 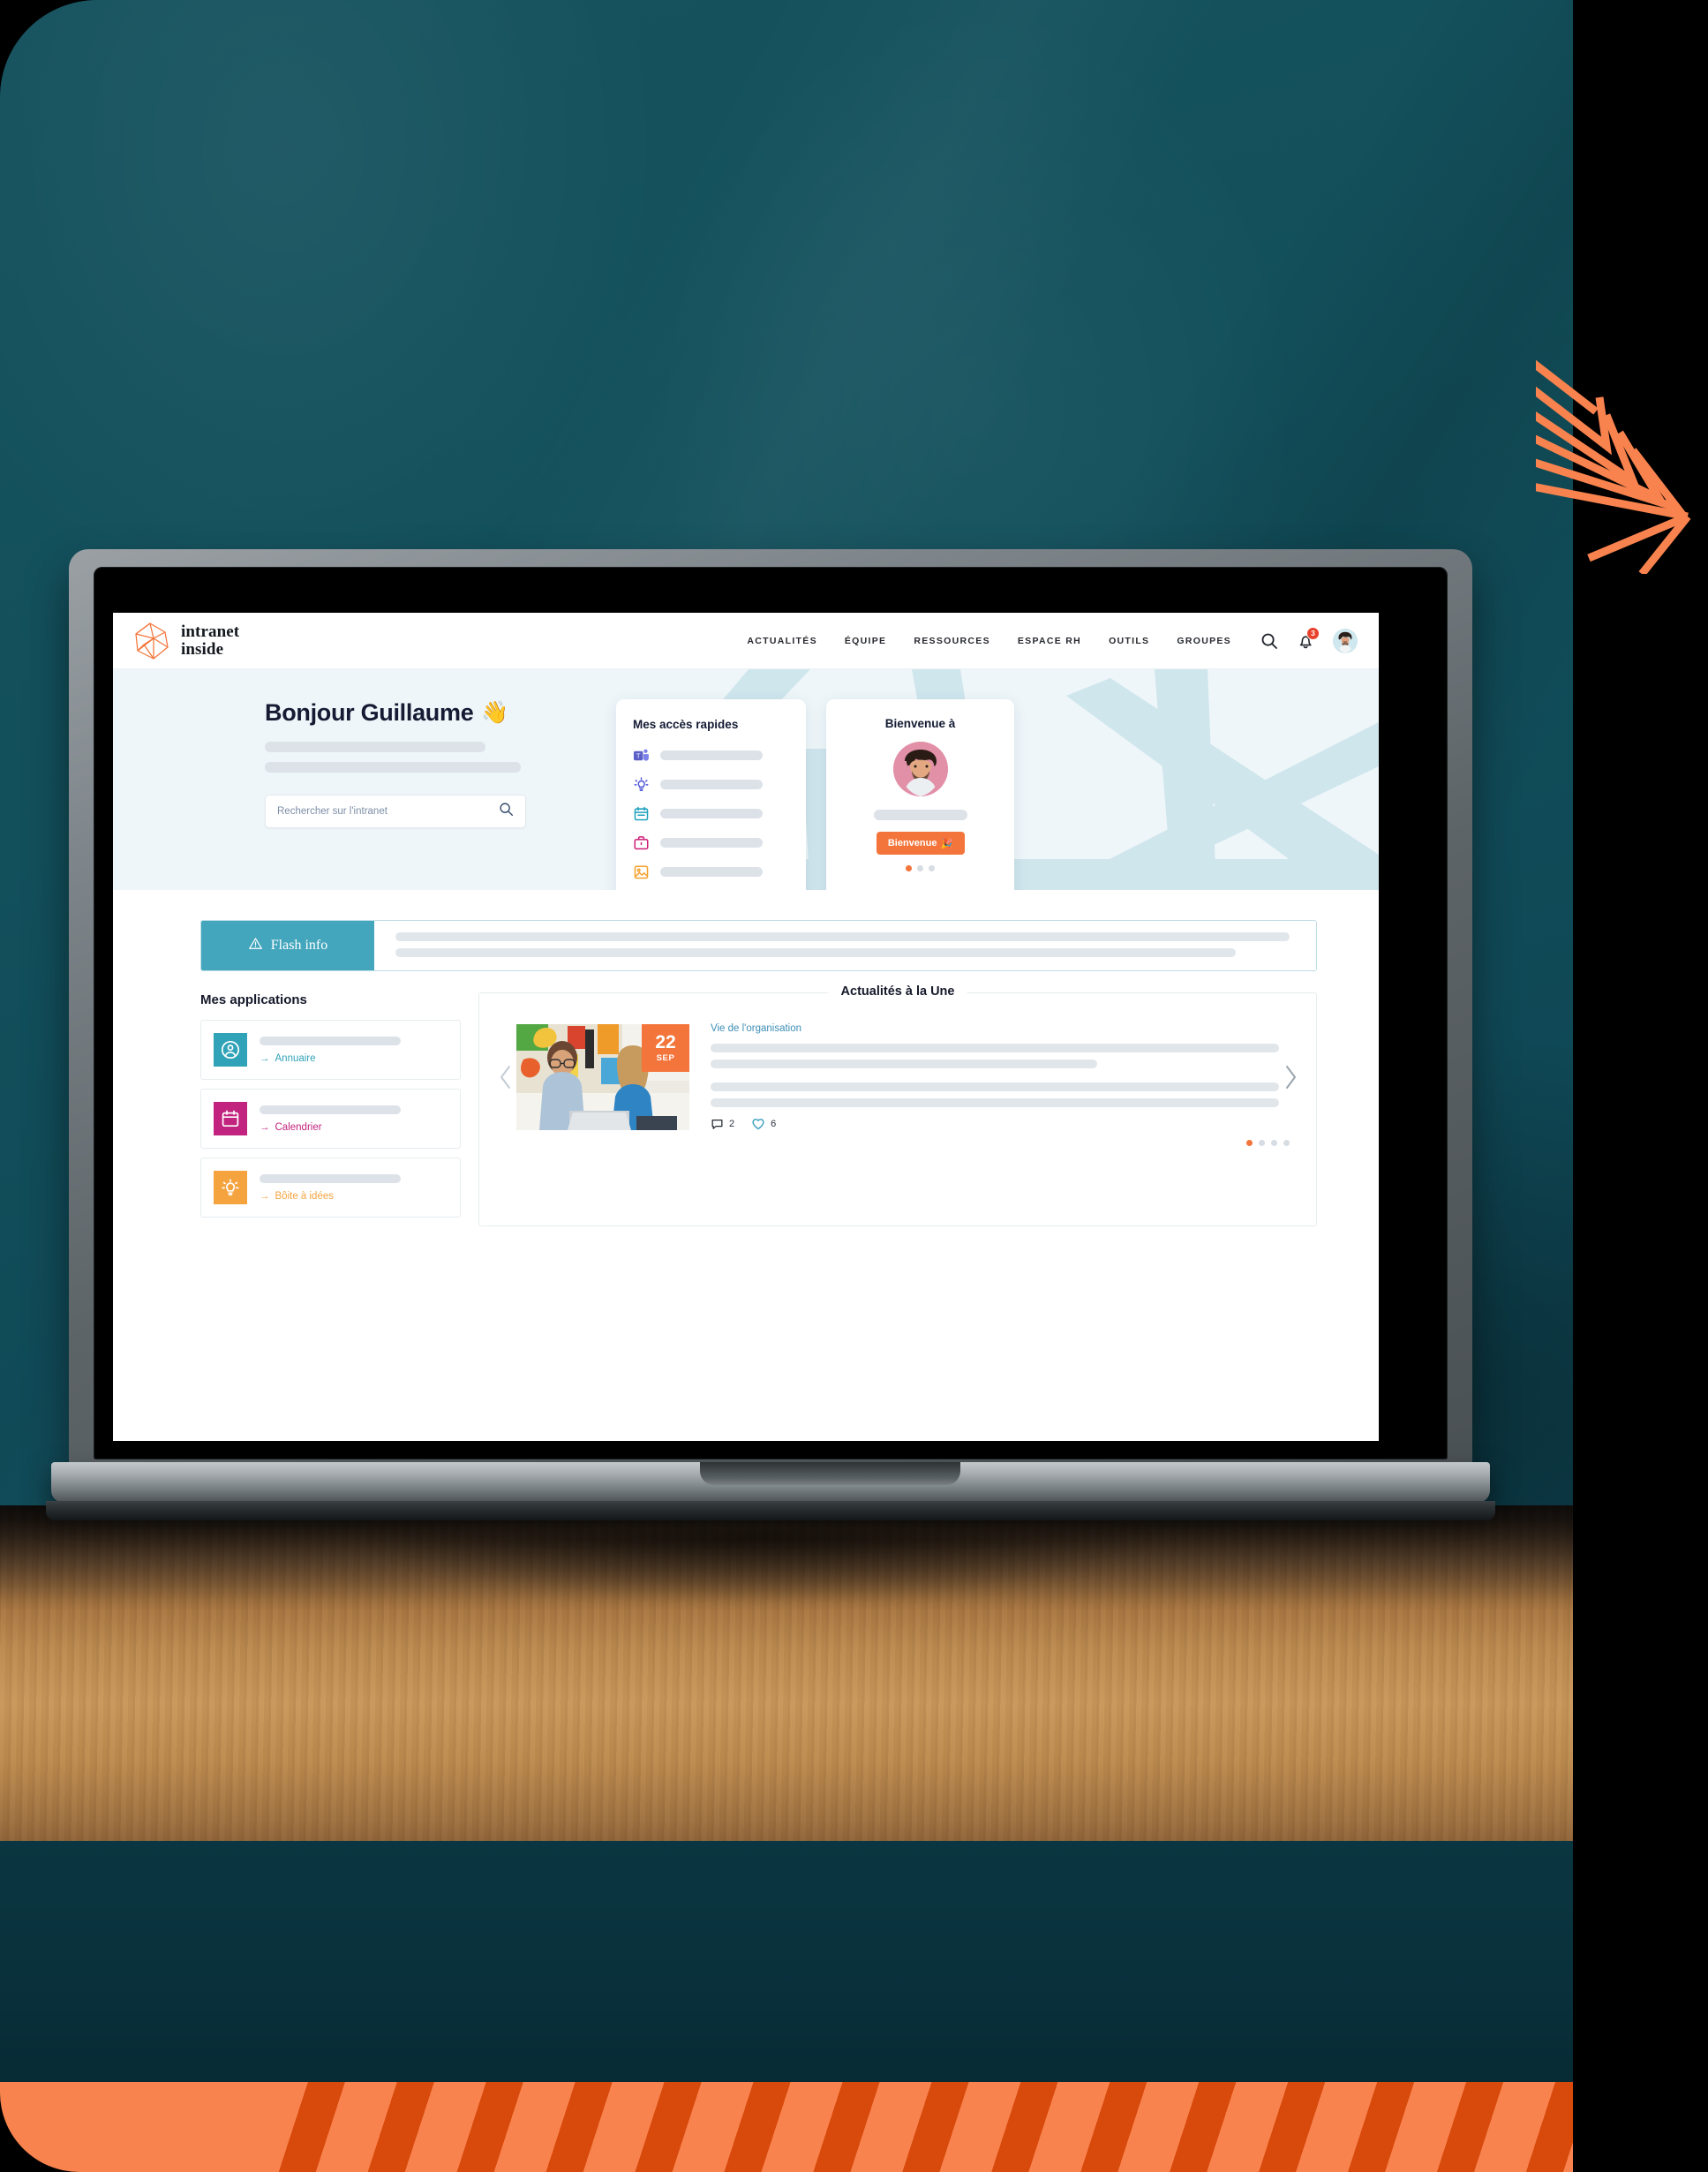 I want to click on news-thumbnail: 22 SEP, so click(x=602, y=1077).